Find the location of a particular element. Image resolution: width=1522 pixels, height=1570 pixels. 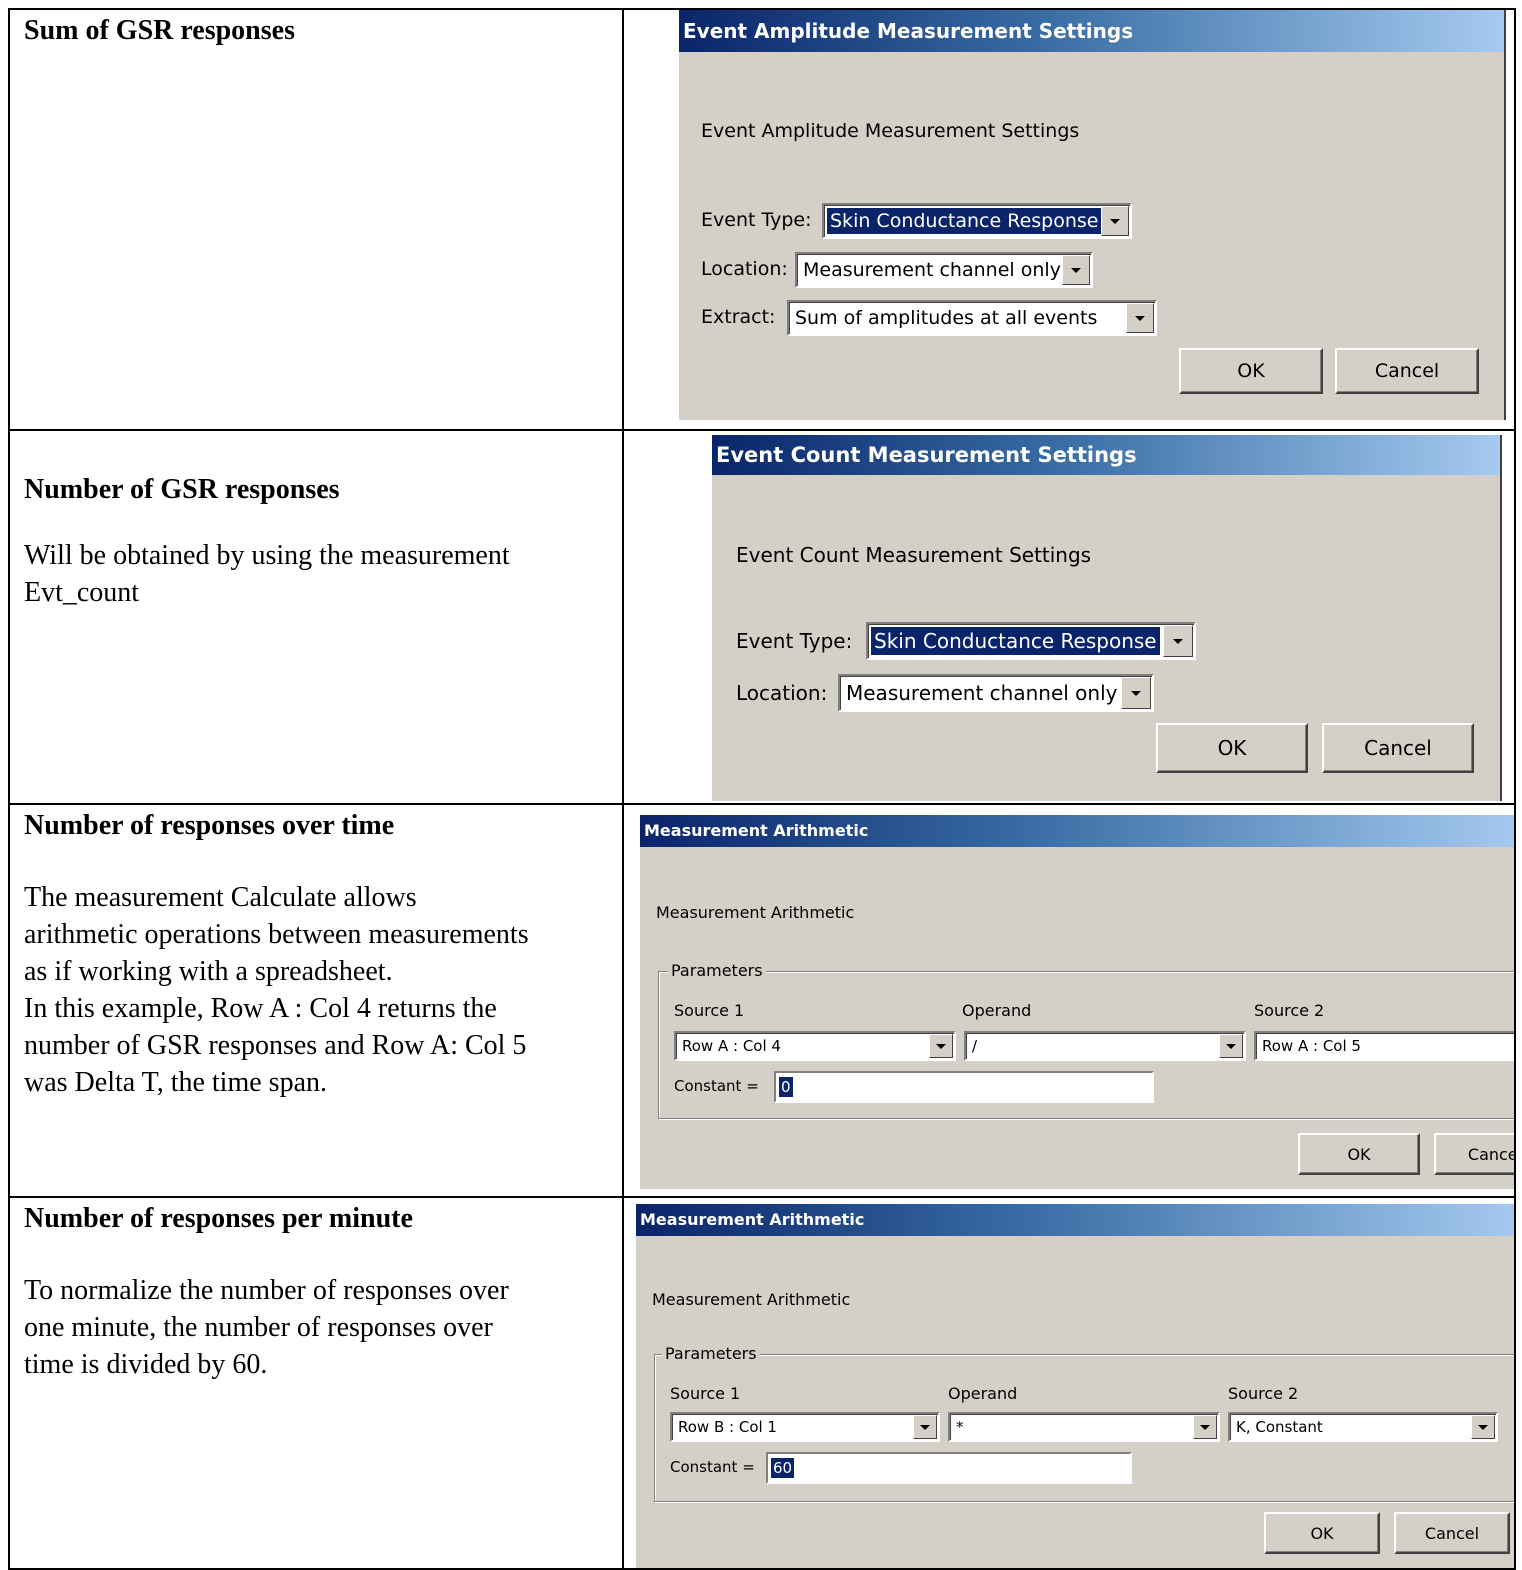

dialog-titlebar: Event Amplitude Measurement Settings is located at coordinates (1091, 31).